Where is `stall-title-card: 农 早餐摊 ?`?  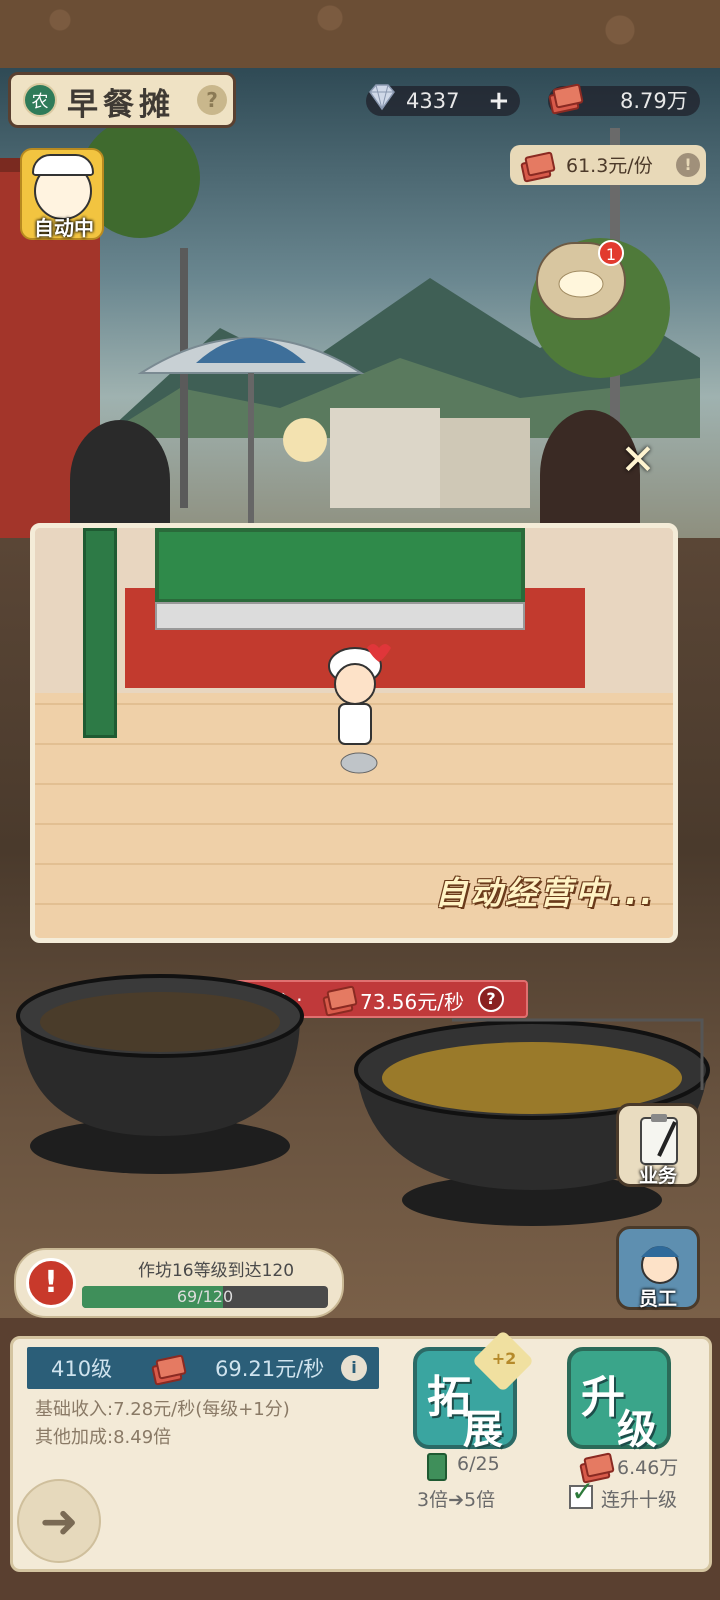
stall-title-card: 农 早餐摊 ? is located at coordinates (122, 100).